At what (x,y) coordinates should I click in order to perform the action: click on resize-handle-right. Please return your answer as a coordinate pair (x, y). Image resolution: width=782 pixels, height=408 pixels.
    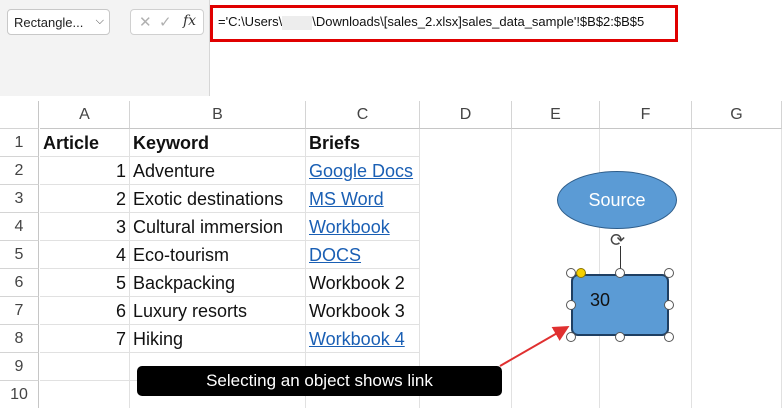
    Looking at the image, I should click on (669, 305).